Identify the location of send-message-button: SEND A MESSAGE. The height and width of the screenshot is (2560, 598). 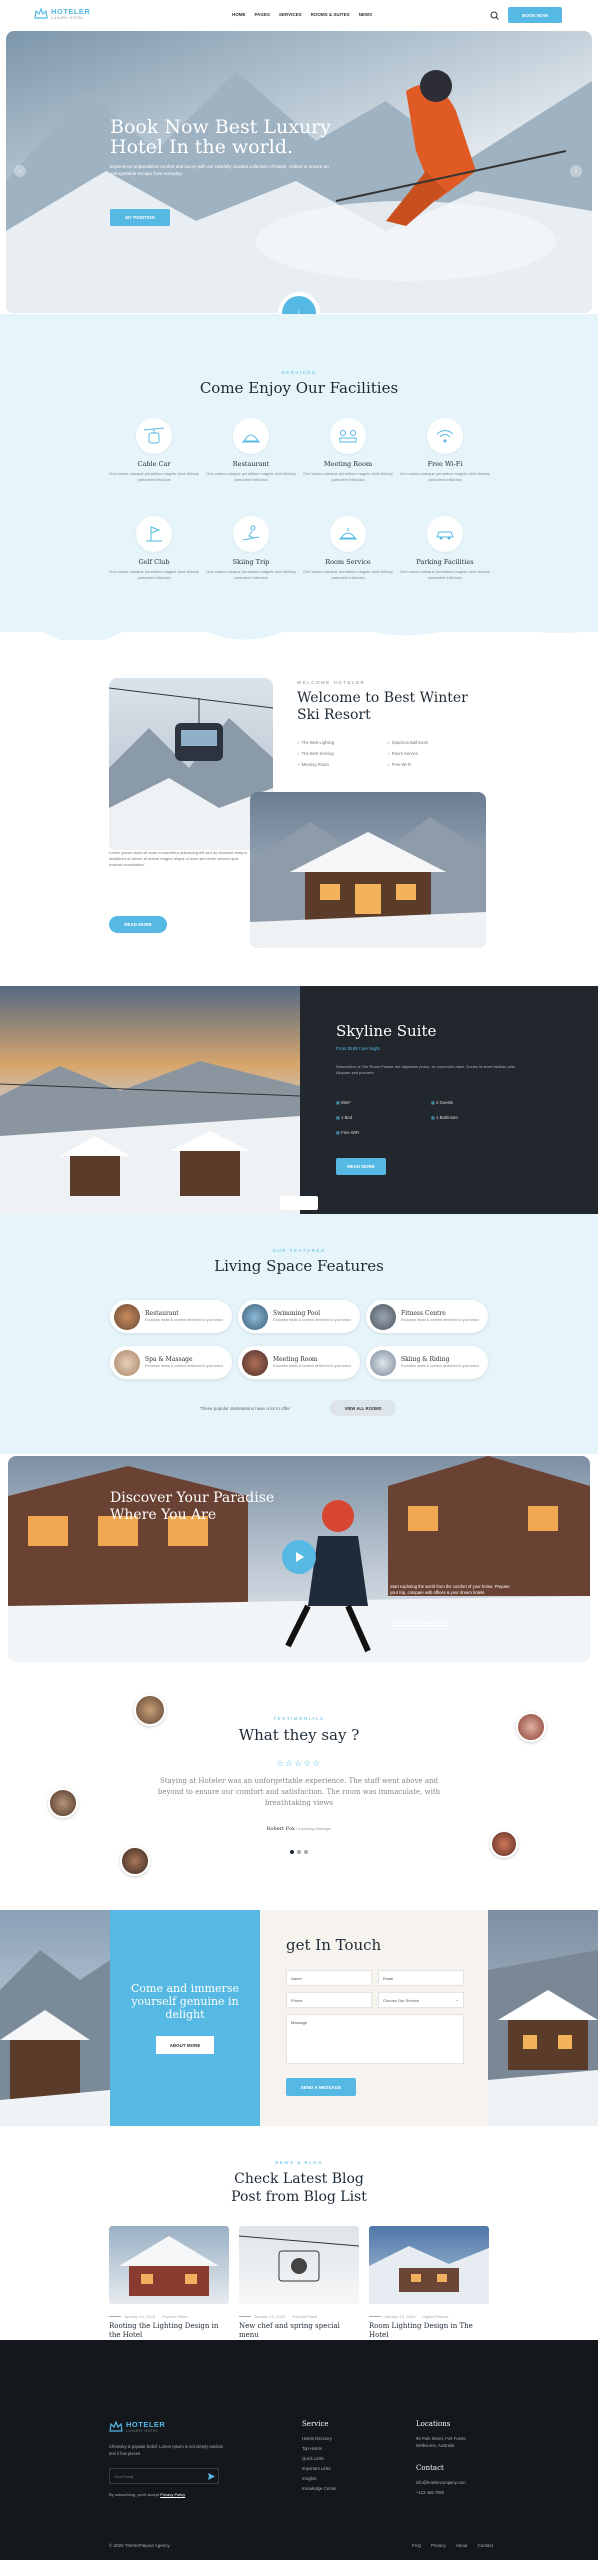
(321, 2087).